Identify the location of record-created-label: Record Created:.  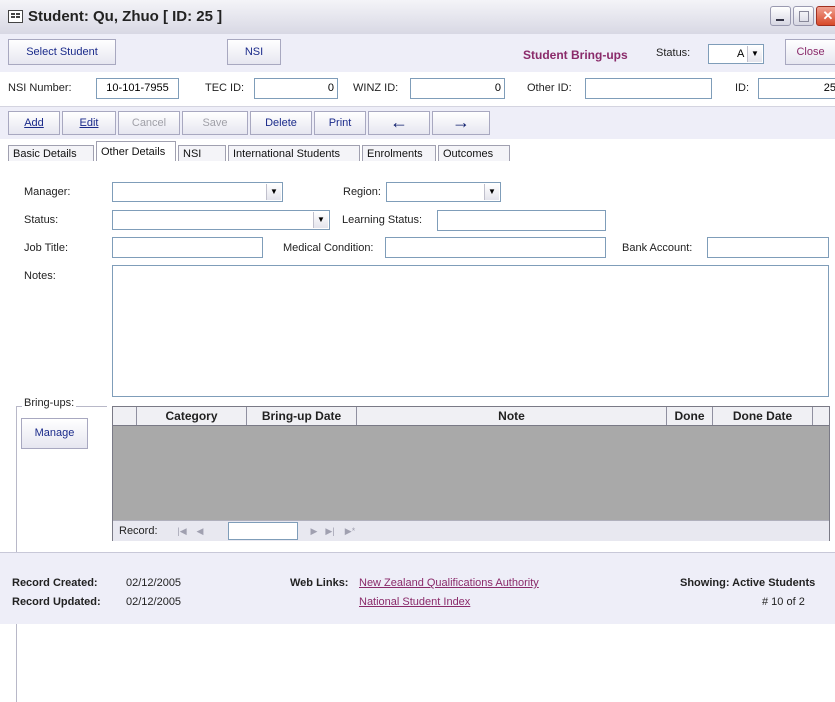
(55, 583).